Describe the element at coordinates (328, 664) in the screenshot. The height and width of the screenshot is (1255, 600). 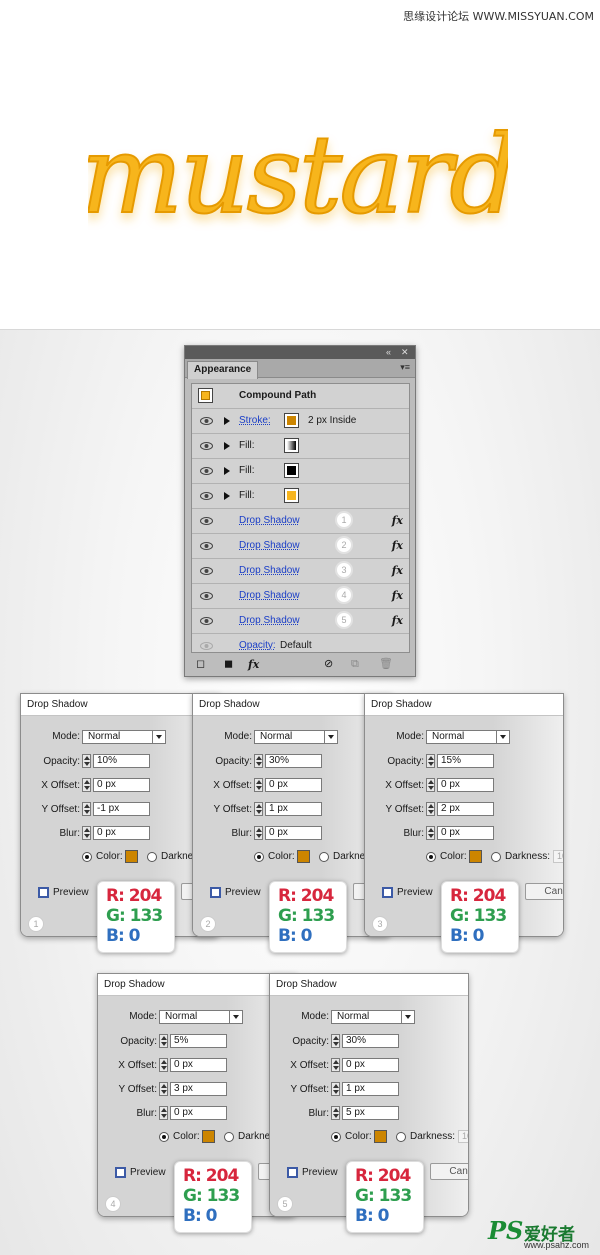
I see `clear-appearance-icon: ⊘` at that location.